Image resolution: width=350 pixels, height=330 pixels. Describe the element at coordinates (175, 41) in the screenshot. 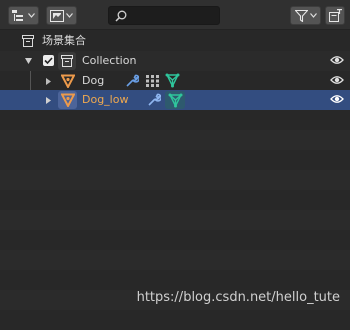

I see `outliner-row-scene-collection: 场景集合` at that location.